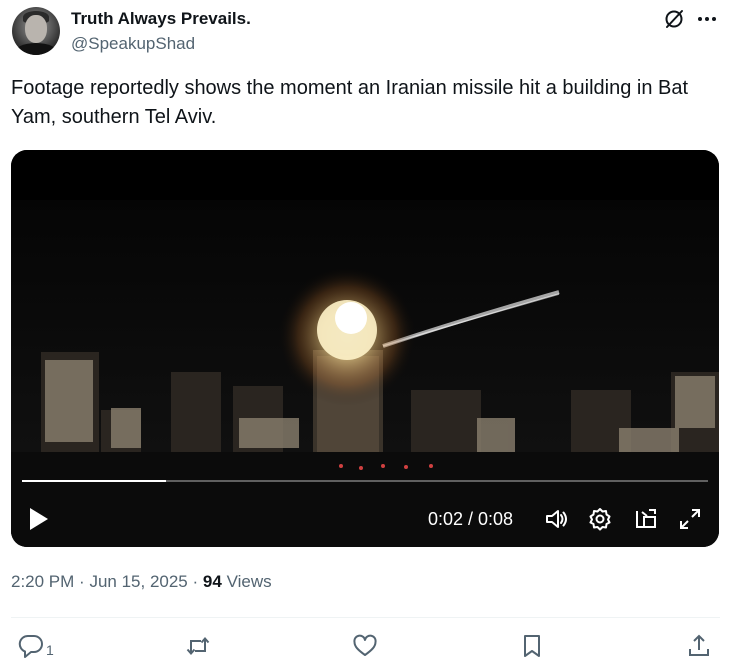 The width and height of the screenshot is (736, 667). What do you see at coordinates (138, 581) in the screenshot?
I see `tweet-date: Jun 15, 2025` at bounding box center [138, 581].